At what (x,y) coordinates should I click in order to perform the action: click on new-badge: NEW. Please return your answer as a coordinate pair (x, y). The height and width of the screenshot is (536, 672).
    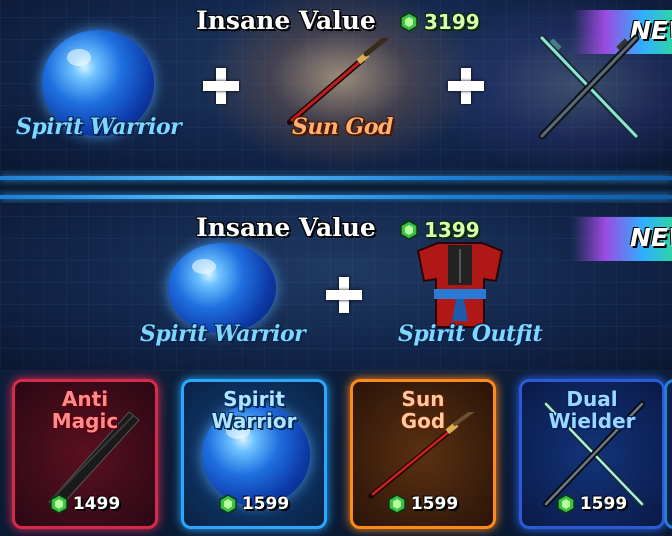
    Looking at the image, I should click on (622, 239).